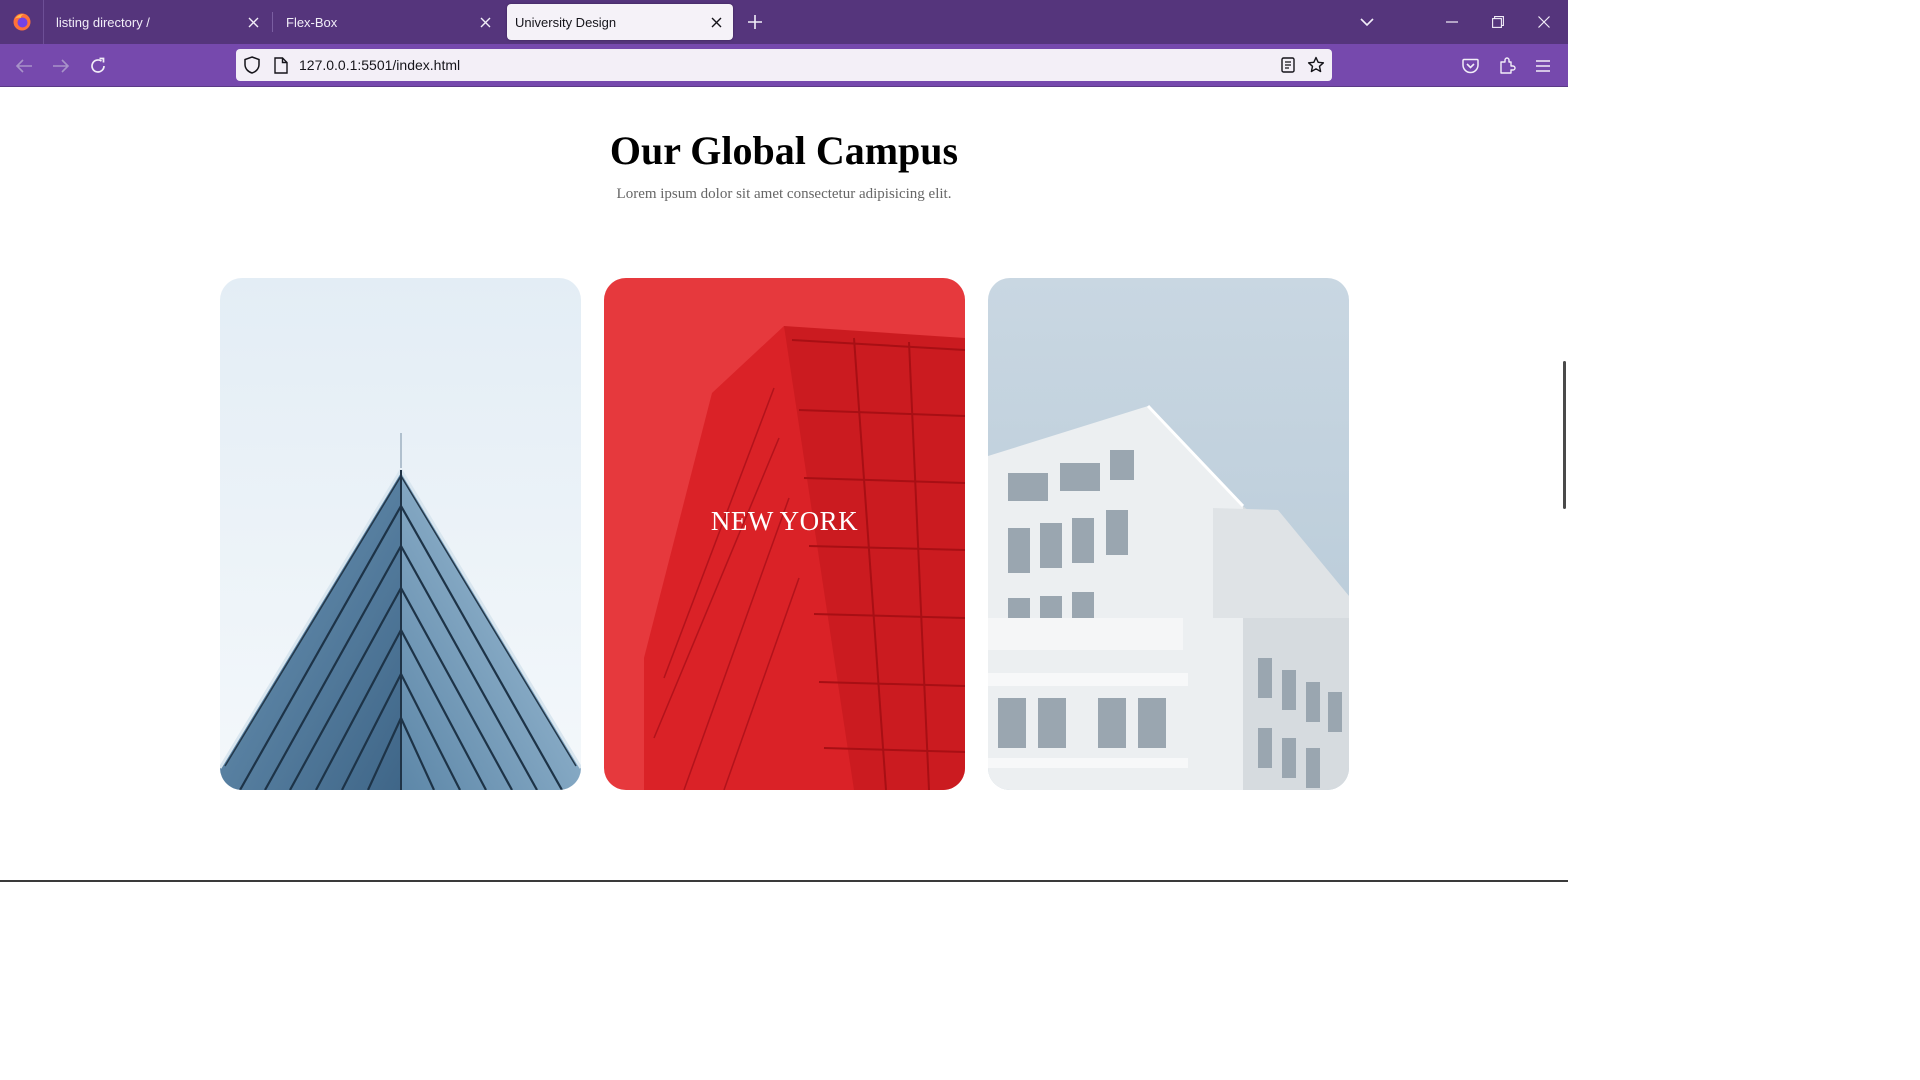 Image resolution: width=1920 pixels, height=1080 pixels. I want to click on white-building-image, so click(1168, 534).